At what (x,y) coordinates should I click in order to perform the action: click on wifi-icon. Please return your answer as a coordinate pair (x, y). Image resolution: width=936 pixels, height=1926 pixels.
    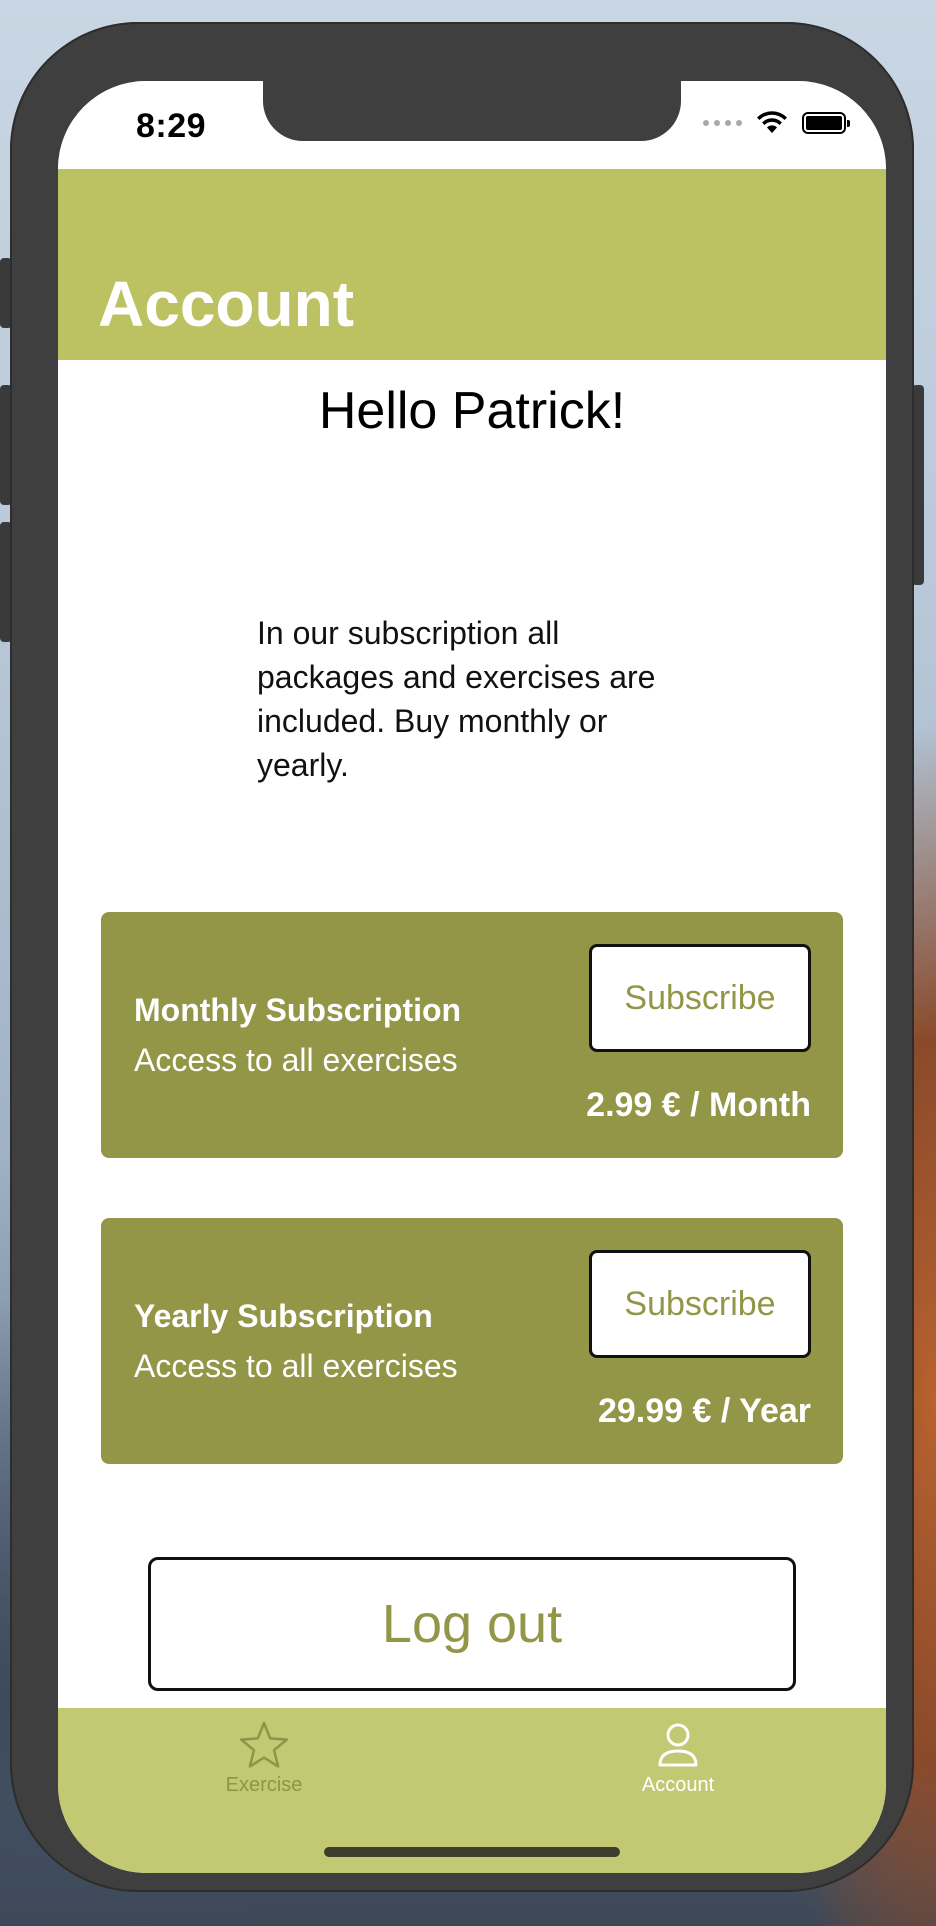
    Looking at the image, I should click on (772, 122).